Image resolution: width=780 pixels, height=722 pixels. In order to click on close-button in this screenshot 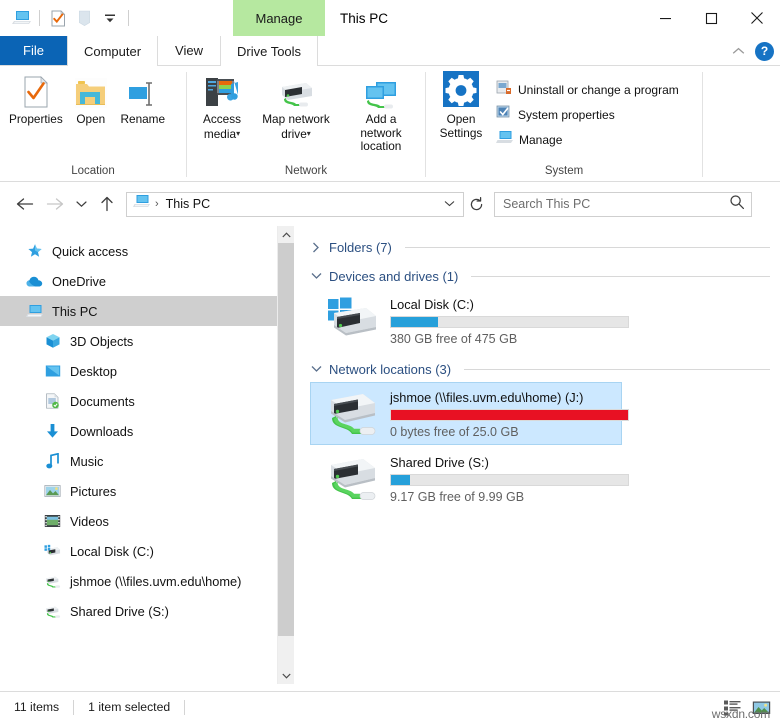, I will do `click(757, 18)`.